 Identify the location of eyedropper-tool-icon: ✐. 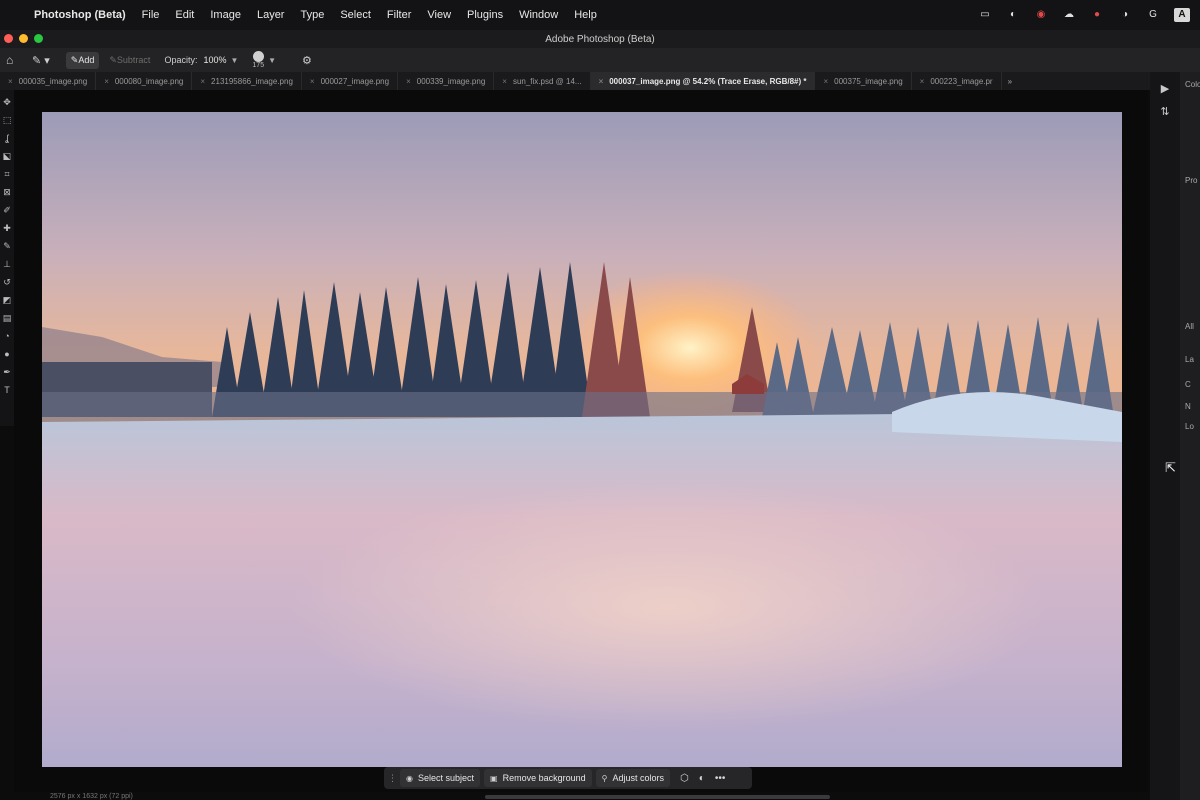
(7, 210).